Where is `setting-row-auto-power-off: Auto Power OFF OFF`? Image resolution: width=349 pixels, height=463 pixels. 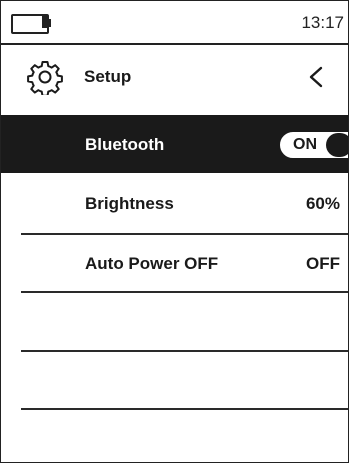 setting-row-auto-power-off: Auto Power OFF OFF is located at coordinates (174, 263).